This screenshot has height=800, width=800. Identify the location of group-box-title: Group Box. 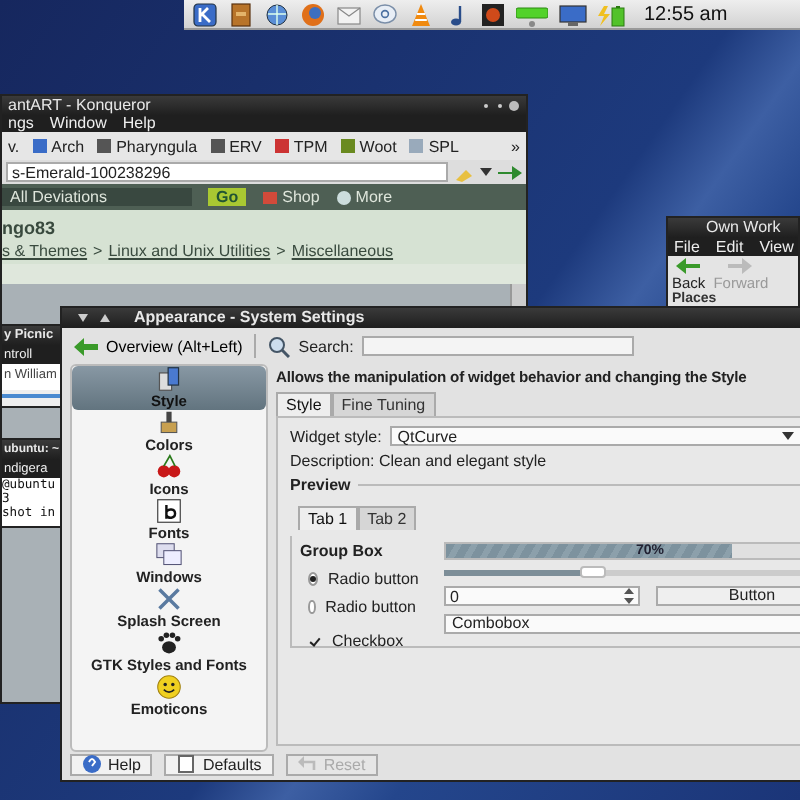
(342, 551).